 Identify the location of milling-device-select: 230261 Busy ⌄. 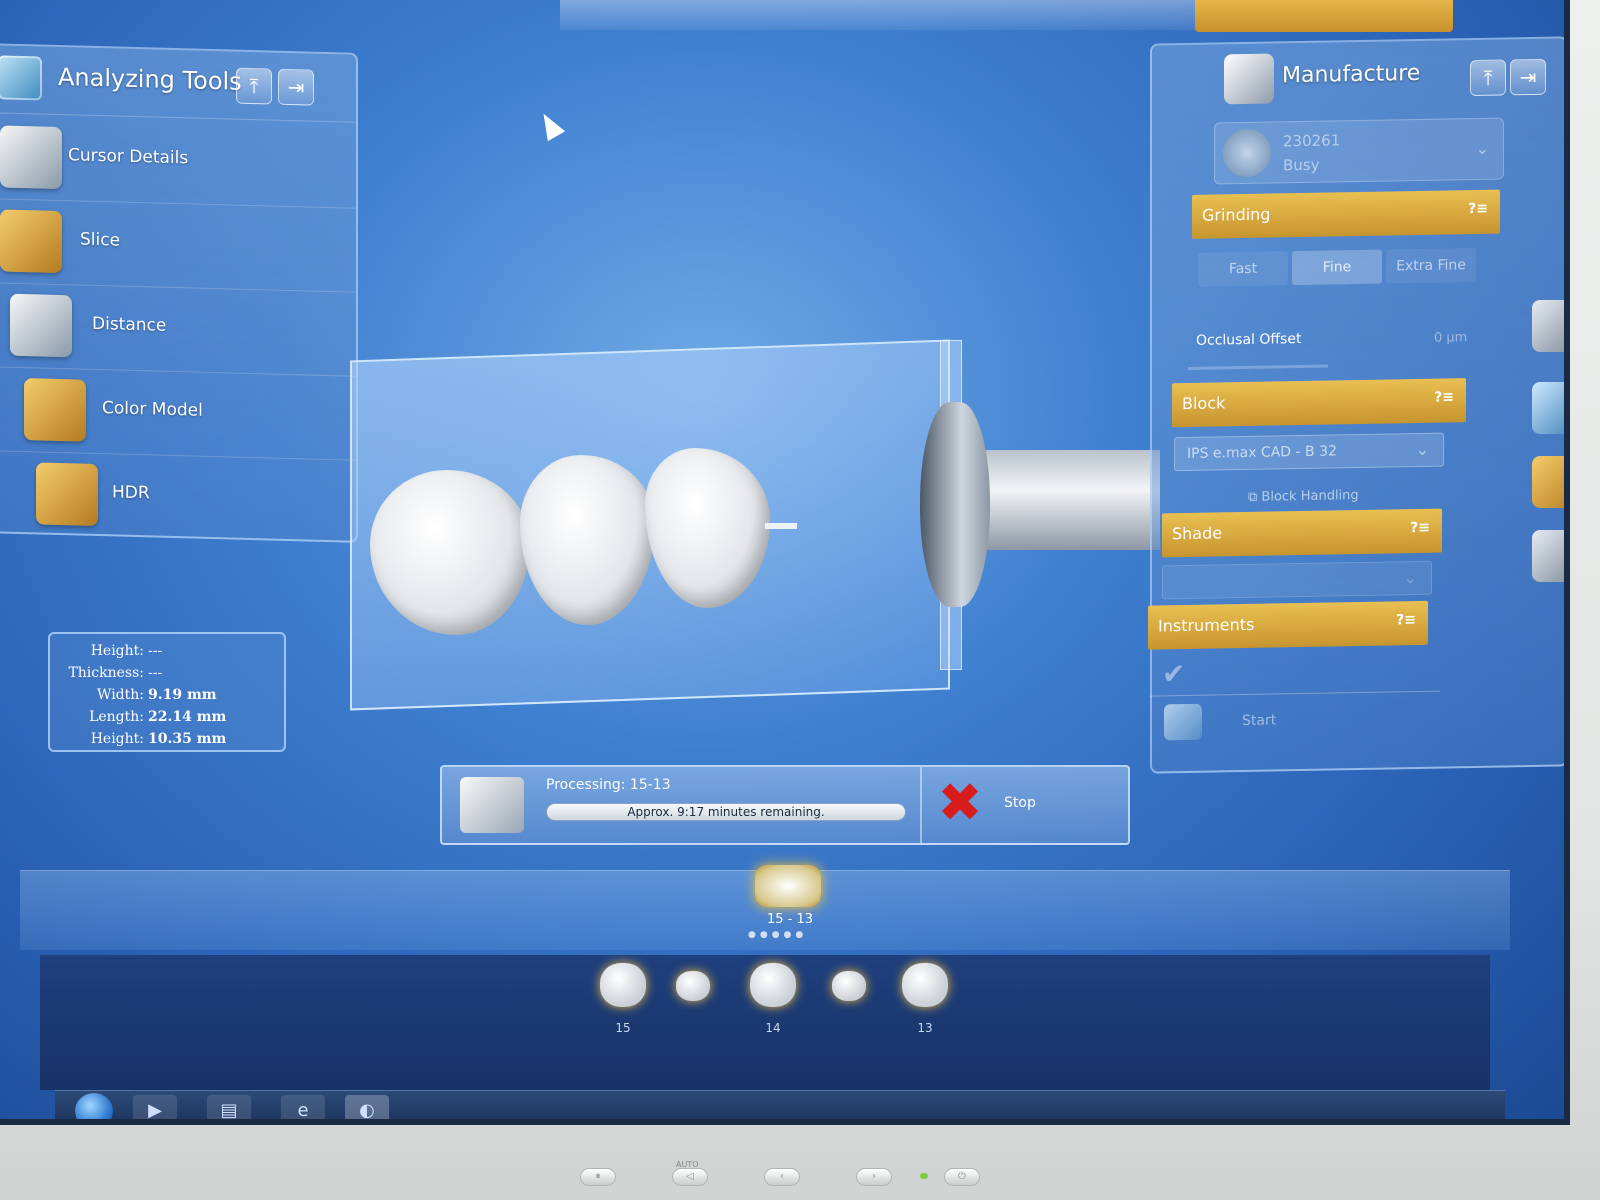
(1359, 151).